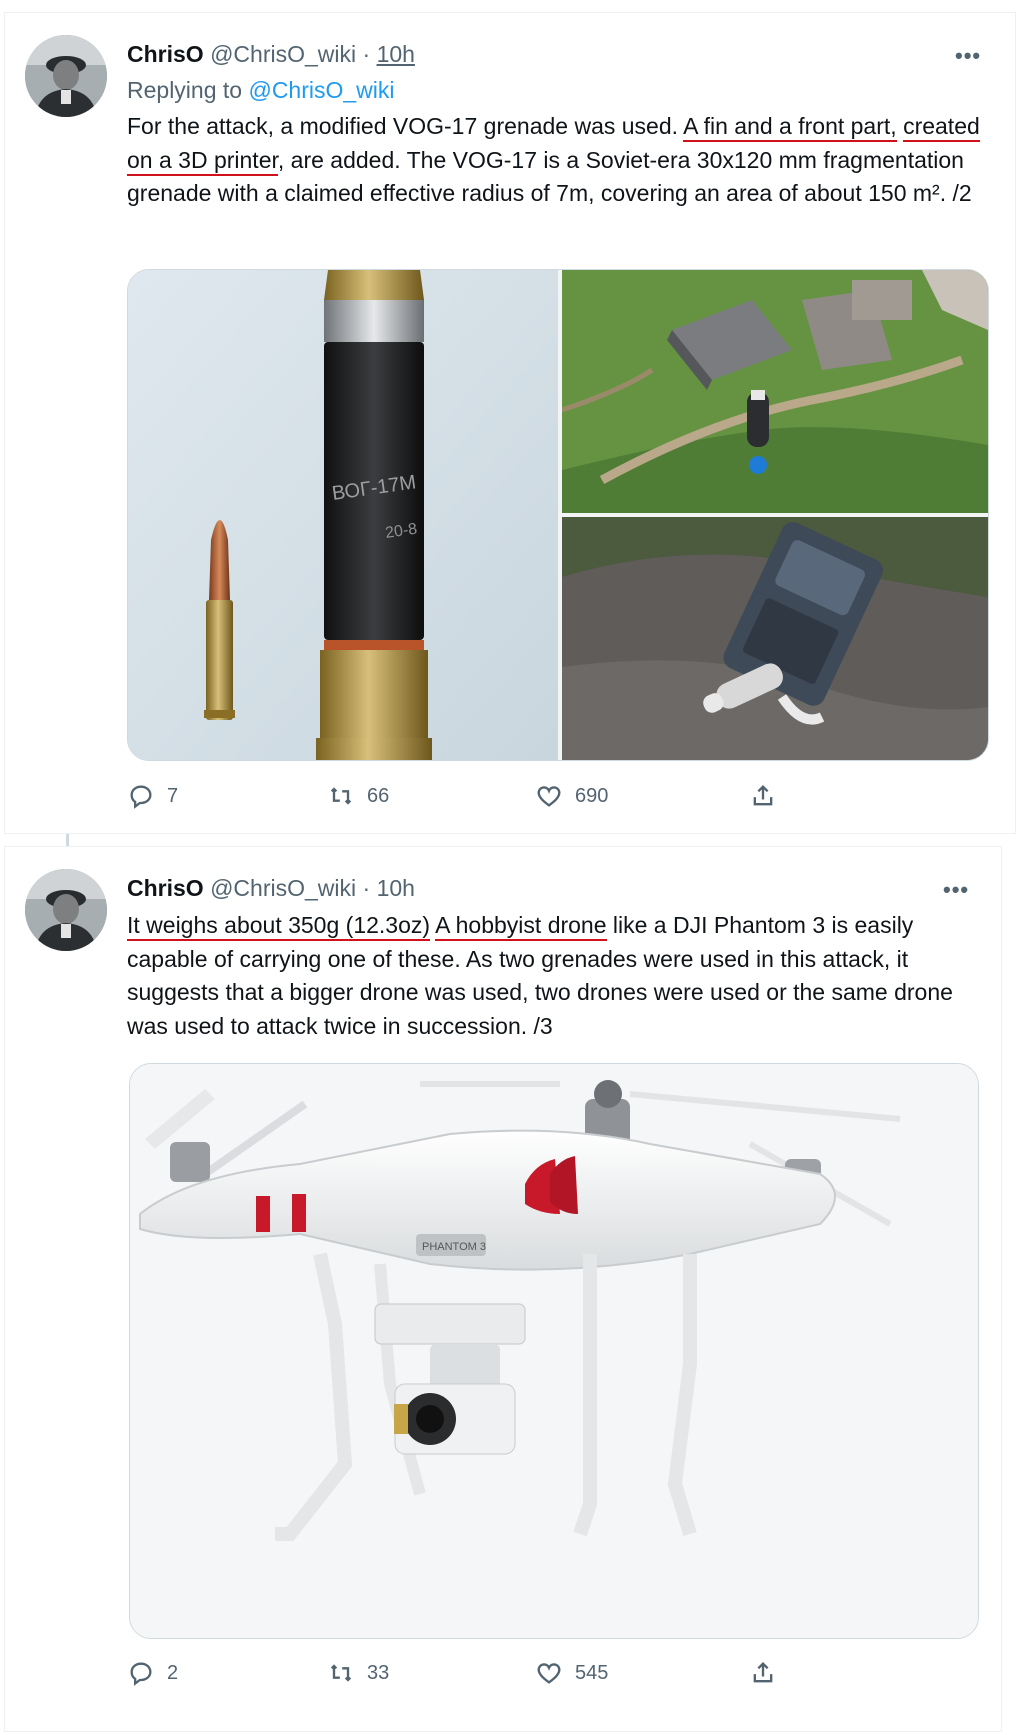 This screenshot has height=1735, width=1024. Describe the element at coordinates (173, 1672) in the screenshot. I see `reply-count: 2` at that location.